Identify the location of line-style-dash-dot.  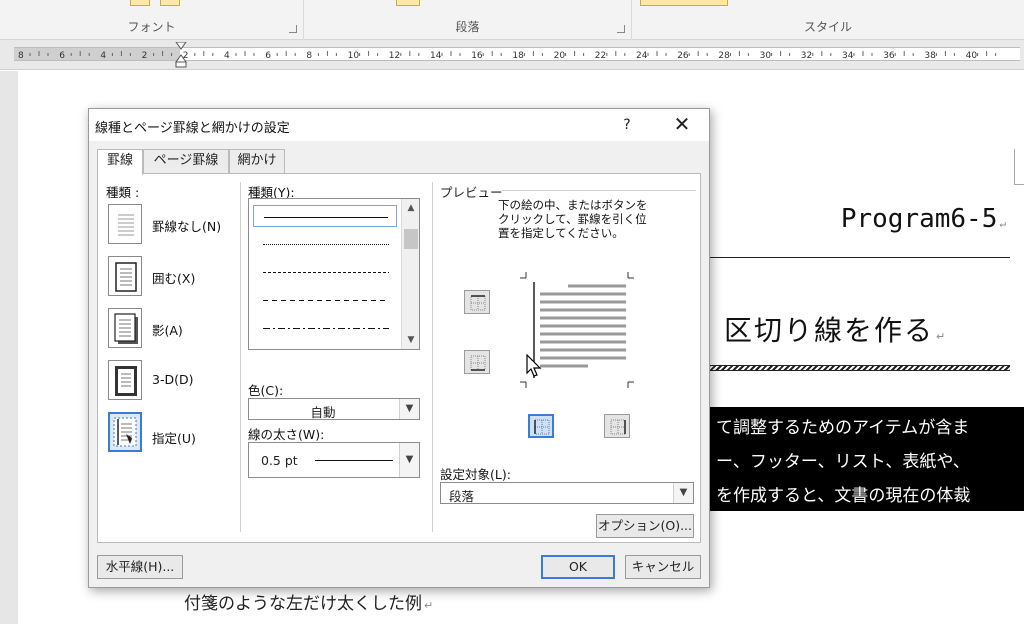
(325, 328).